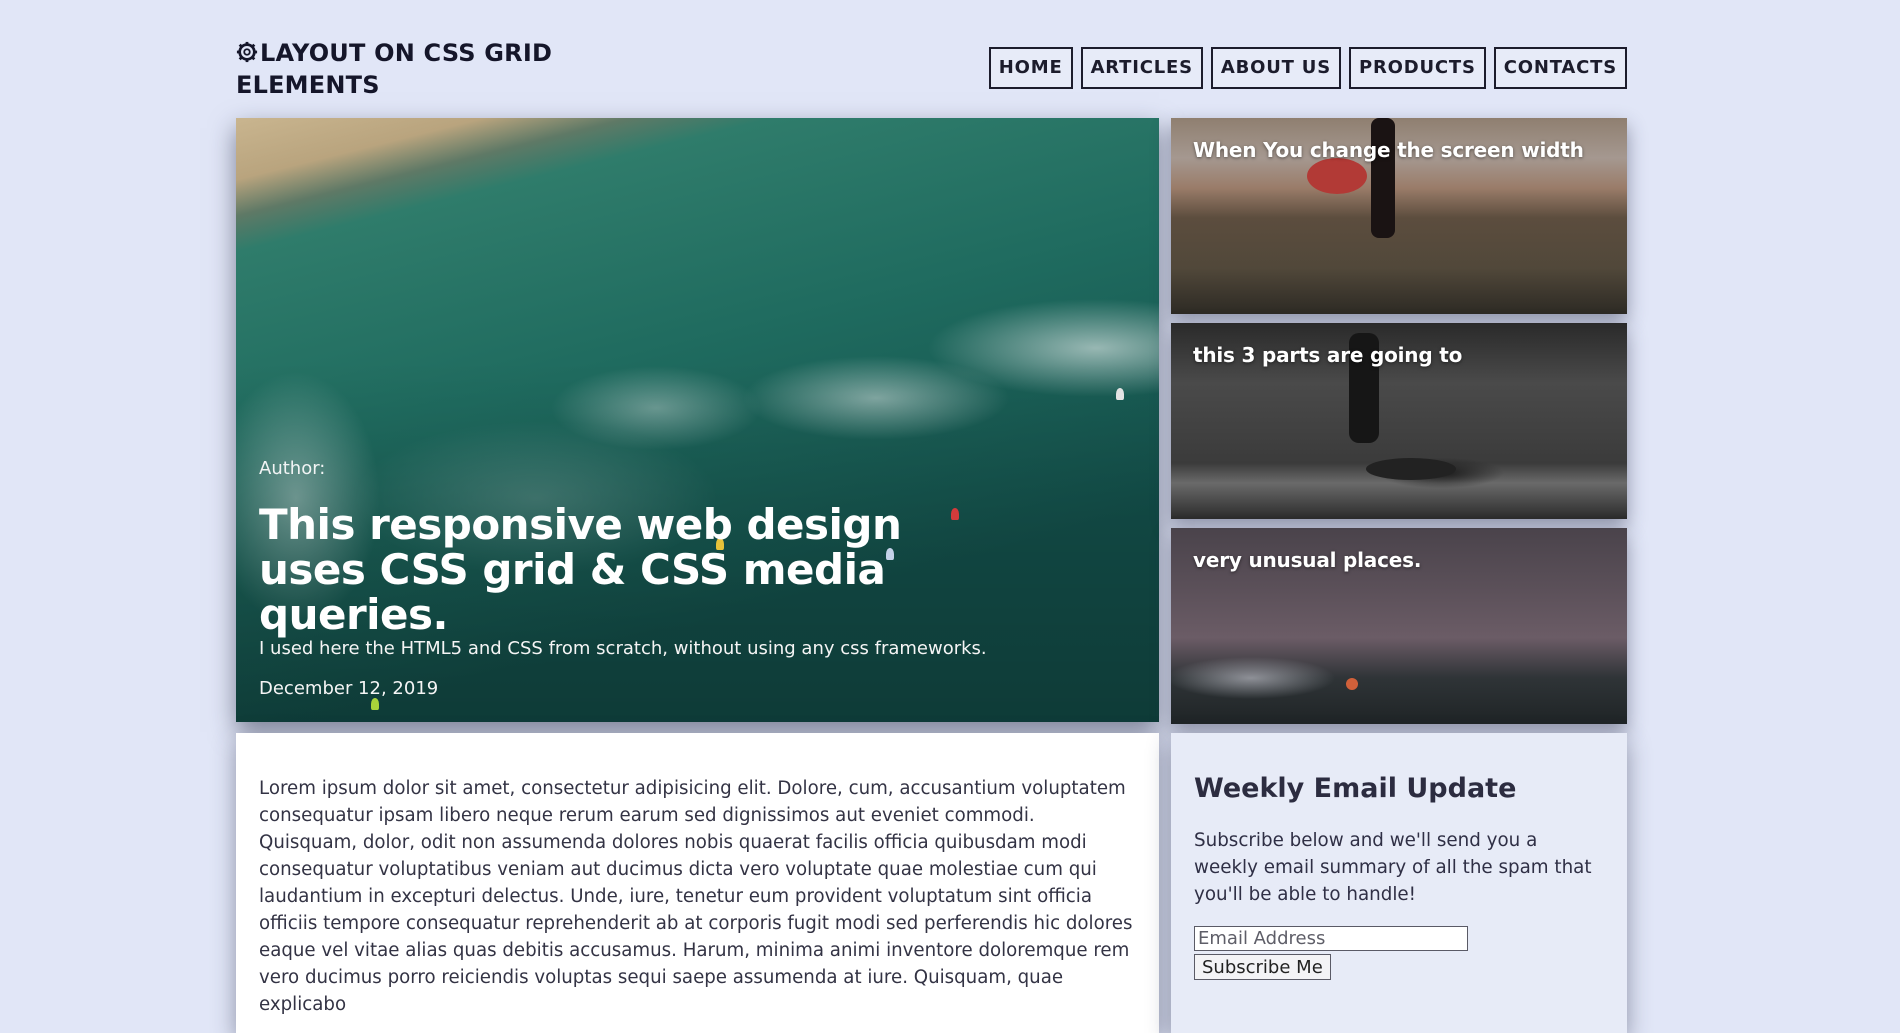 Image resolution: width=1900 pixels, height=1033 pixels. What do you see at coordinates (1355, 788) in the screenshot?
I see `newsletter-title: Weekly Email Update` at bounding box center [1355, 788].